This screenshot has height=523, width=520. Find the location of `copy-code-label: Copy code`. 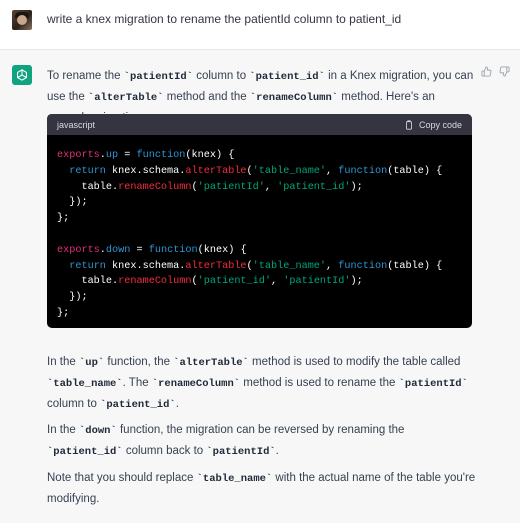

copy-code-label: Copy code is located at coordinates (440, 124).